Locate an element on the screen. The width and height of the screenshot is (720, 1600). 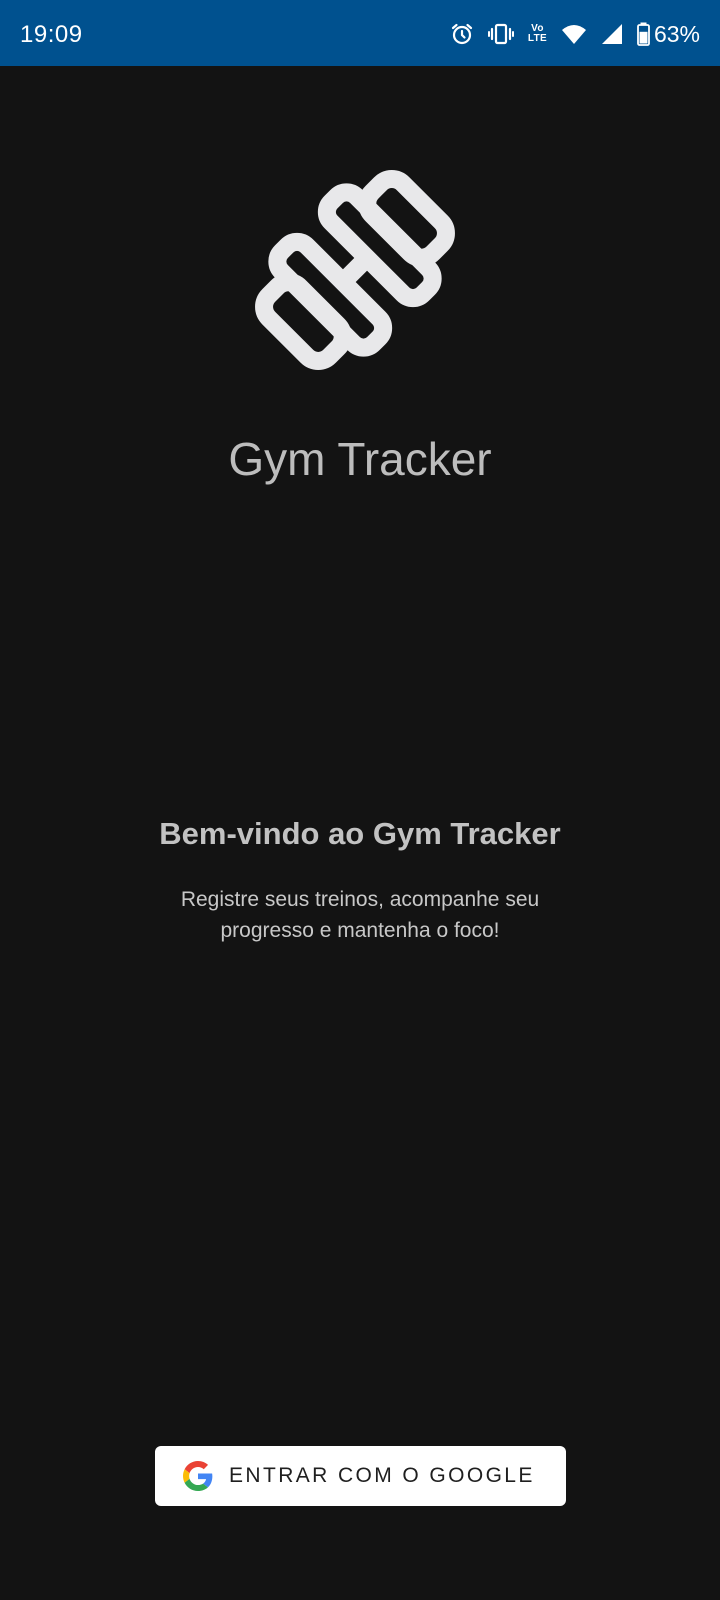
battery-fill is located at coordinates (643, 37).